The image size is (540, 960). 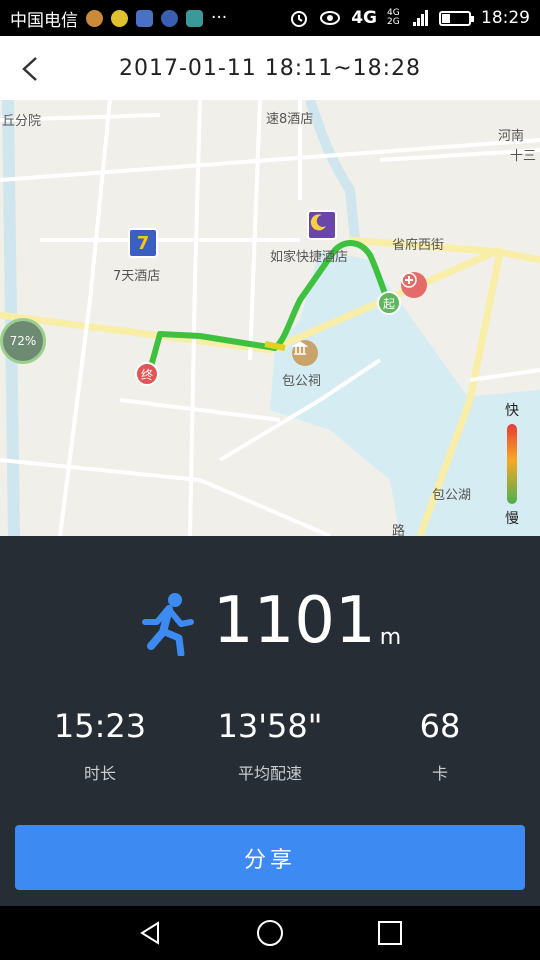 I want to click on carrier-label: 中国电信, so click(x=44, y=20).